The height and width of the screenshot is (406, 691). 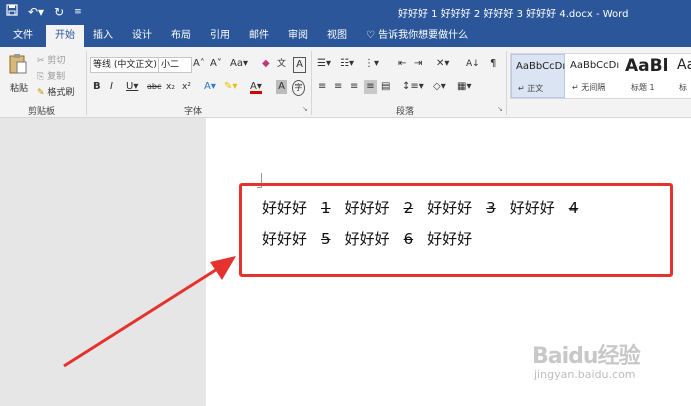 I want to click on watermark-logo: Baidu经验, so click(x=586, y=356).